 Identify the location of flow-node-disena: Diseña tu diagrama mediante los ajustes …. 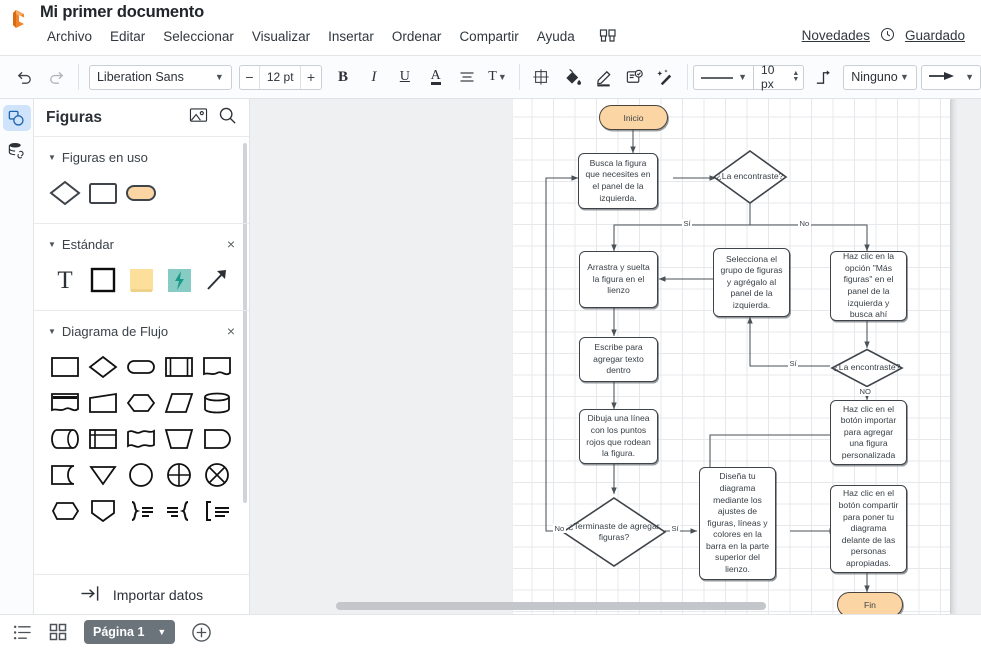
(737, 523).